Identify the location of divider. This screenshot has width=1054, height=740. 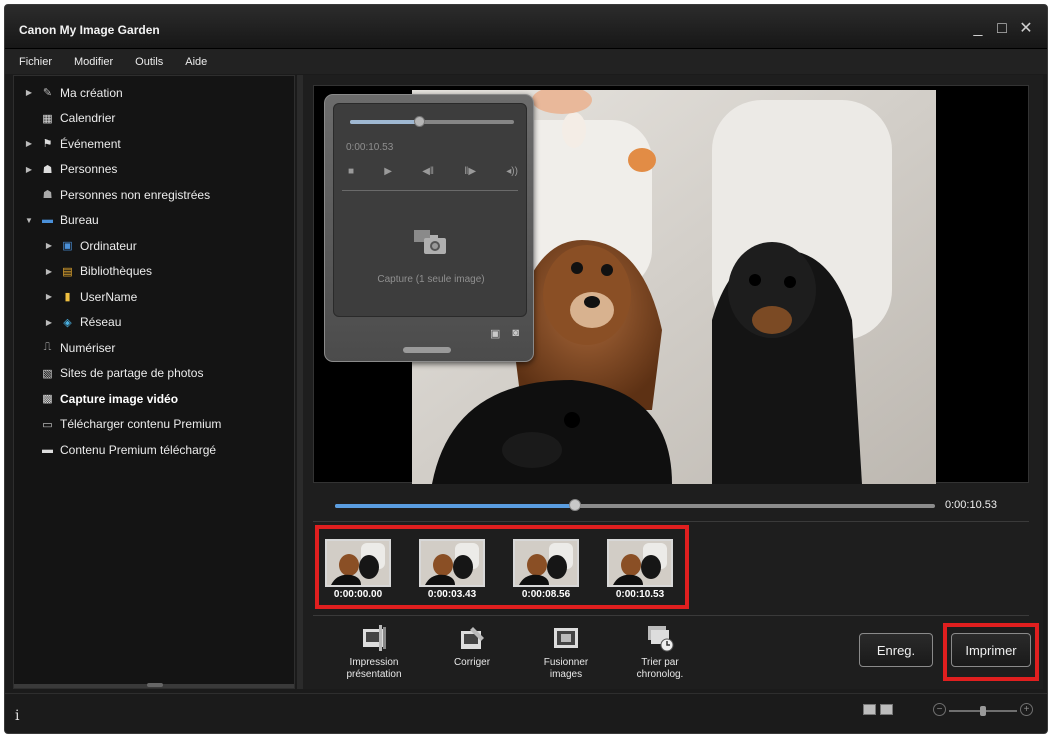
(671, 521).